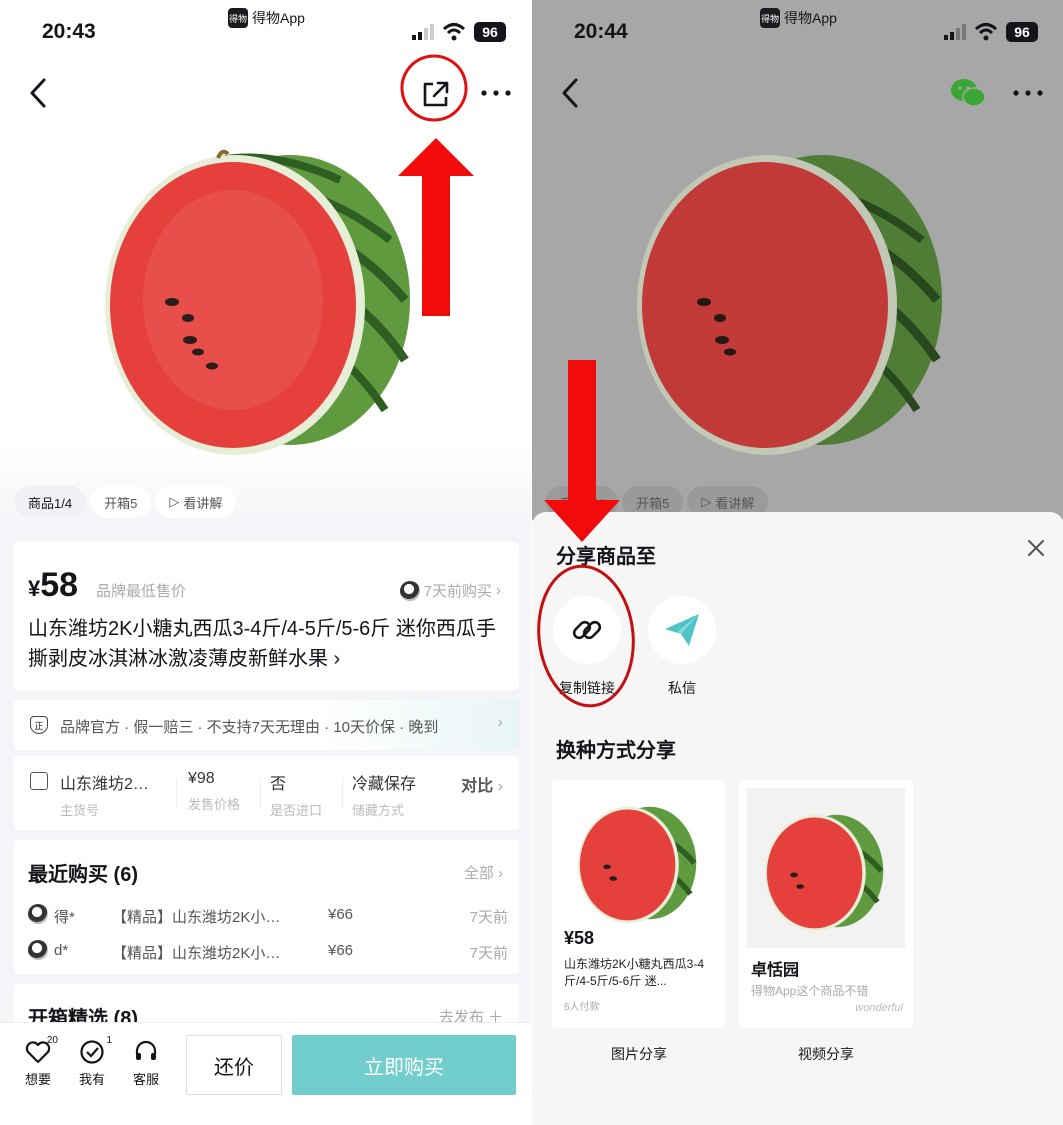 This screenshot has width=1063, height=1125. What do you see at coordinates (968, 93) in the screenshot?
I see `wechat-icon` at bounding box center [968, 93].